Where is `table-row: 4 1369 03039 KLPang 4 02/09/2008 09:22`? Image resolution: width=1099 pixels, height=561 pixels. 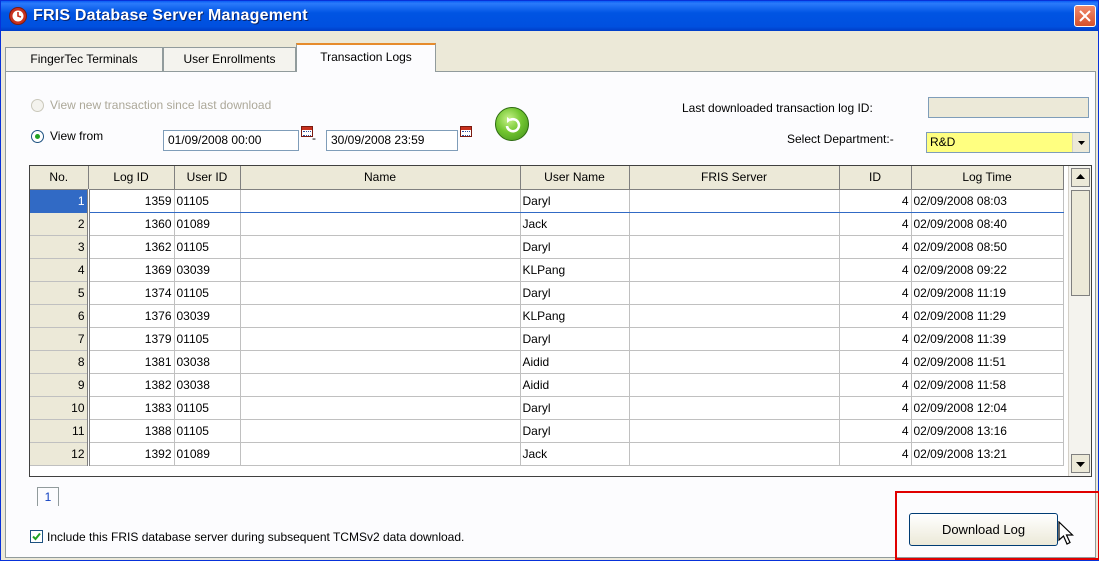
table-row: 4 1369 03039 KLPang 4 02/09/2008 09:22 is located at coordinates (547, 270).